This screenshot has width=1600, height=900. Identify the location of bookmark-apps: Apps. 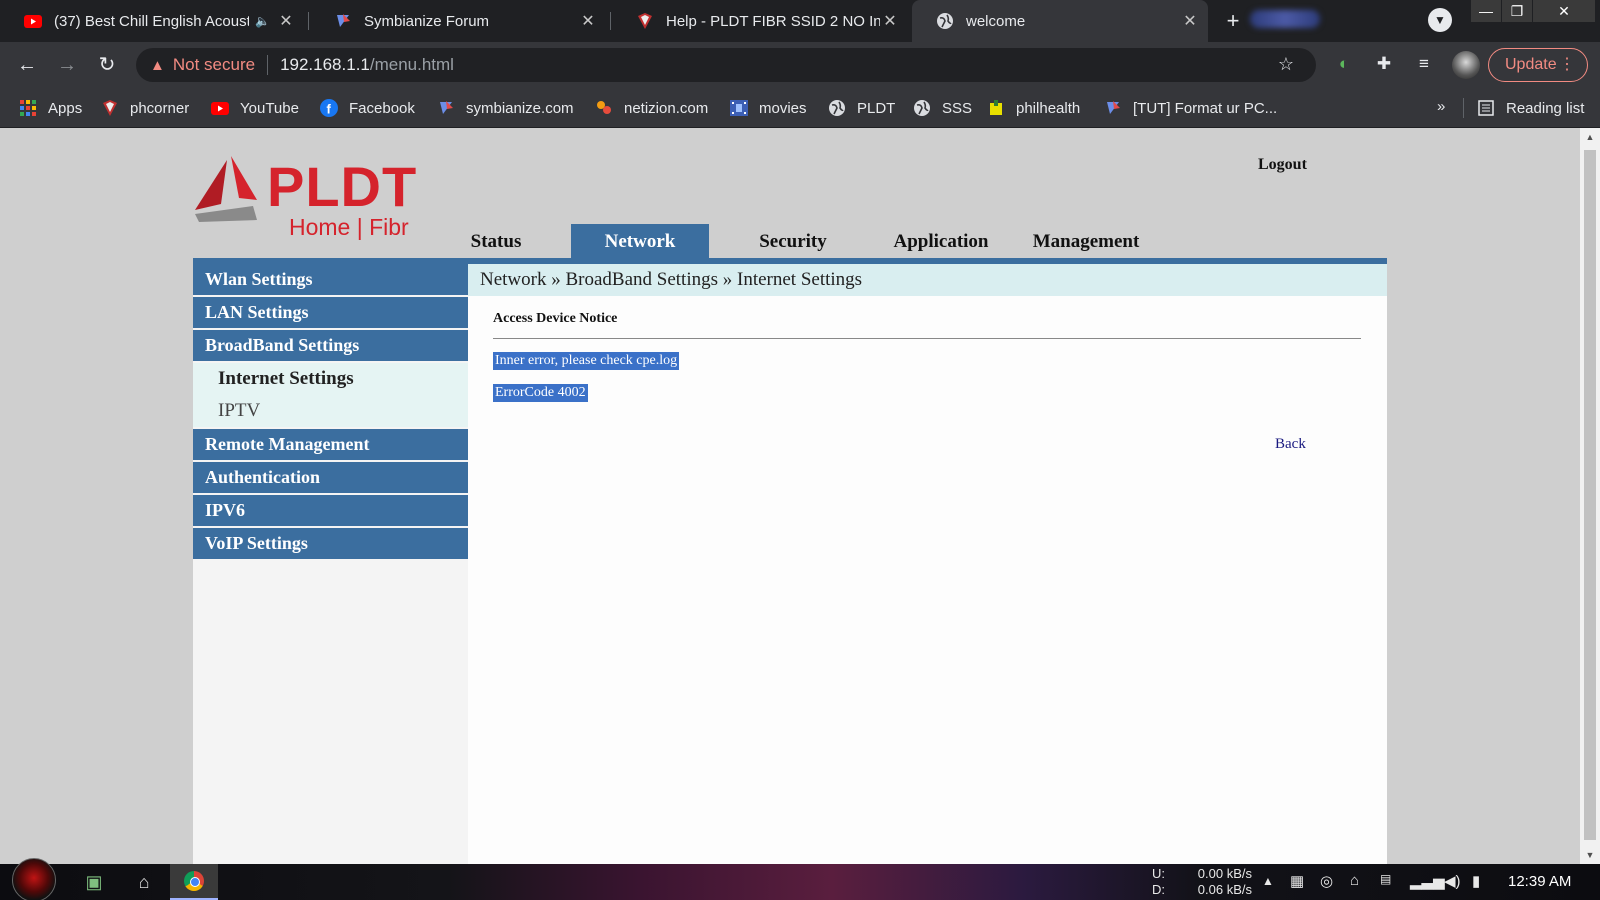
(50, 108).